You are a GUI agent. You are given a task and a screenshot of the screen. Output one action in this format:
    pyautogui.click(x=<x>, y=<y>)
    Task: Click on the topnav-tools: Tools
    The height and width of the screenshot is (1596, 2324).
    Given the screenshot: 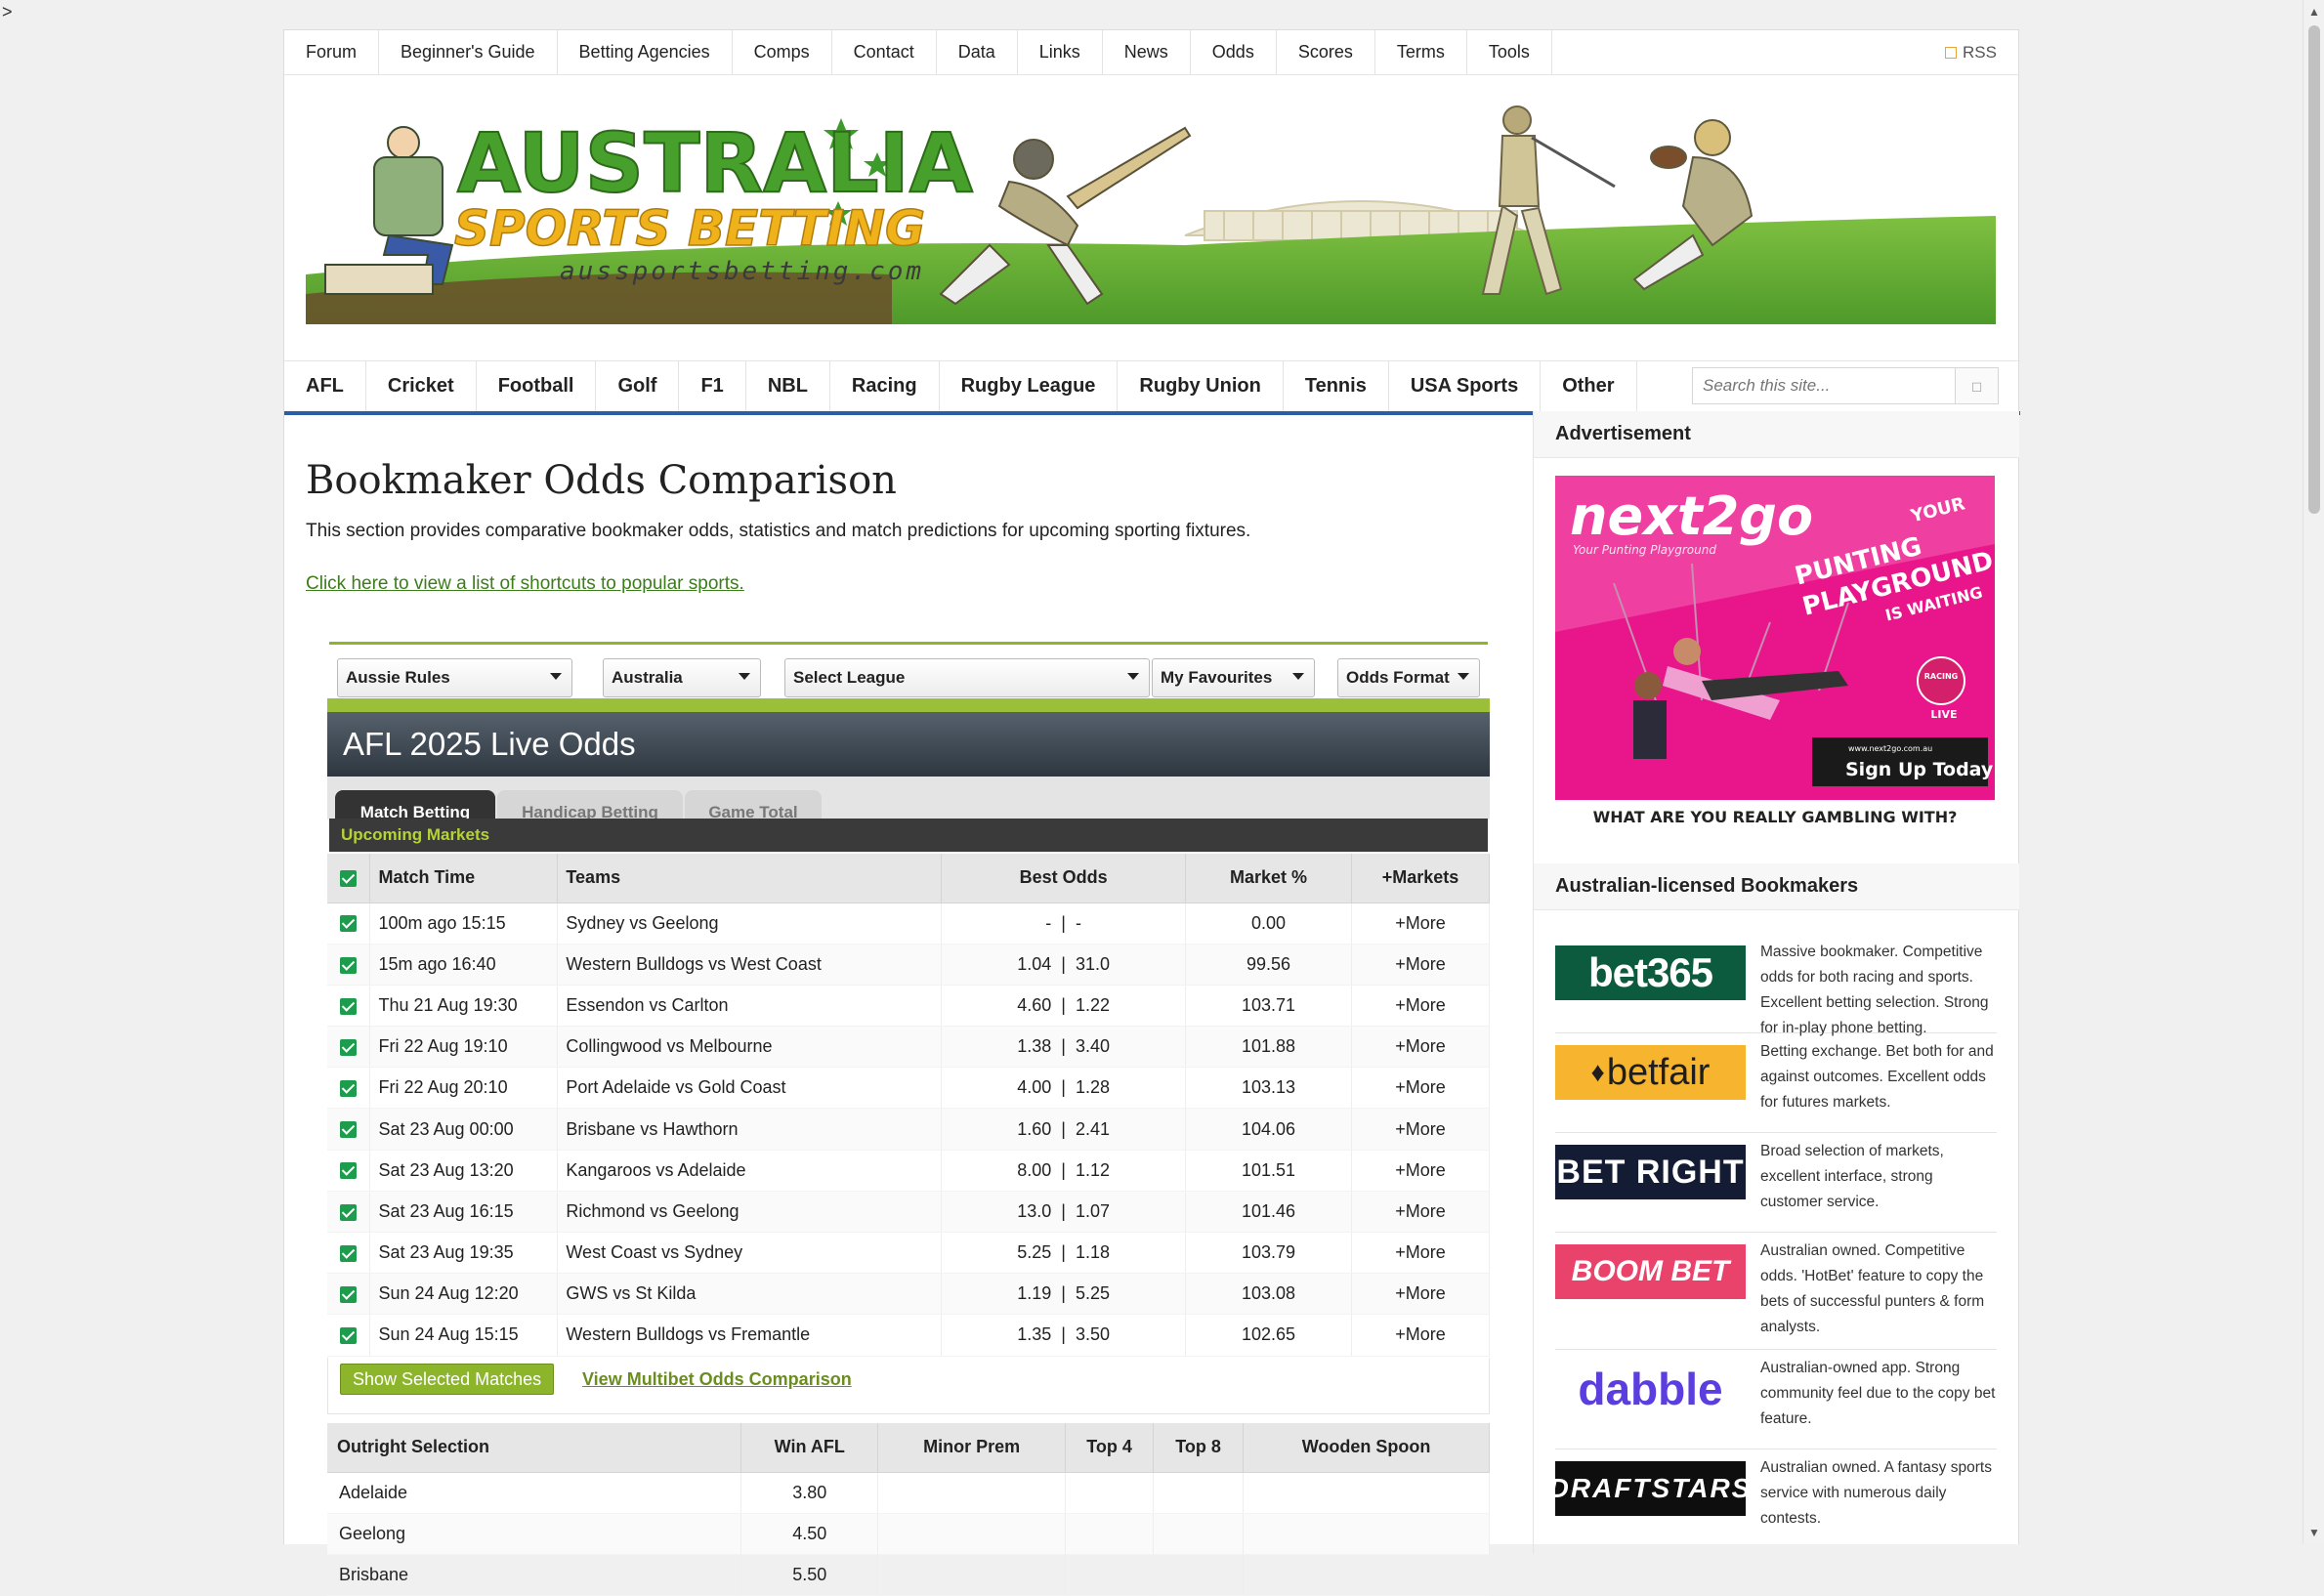 What is the action you would take?
    pyautogui.click(x=1509, y=52)
    